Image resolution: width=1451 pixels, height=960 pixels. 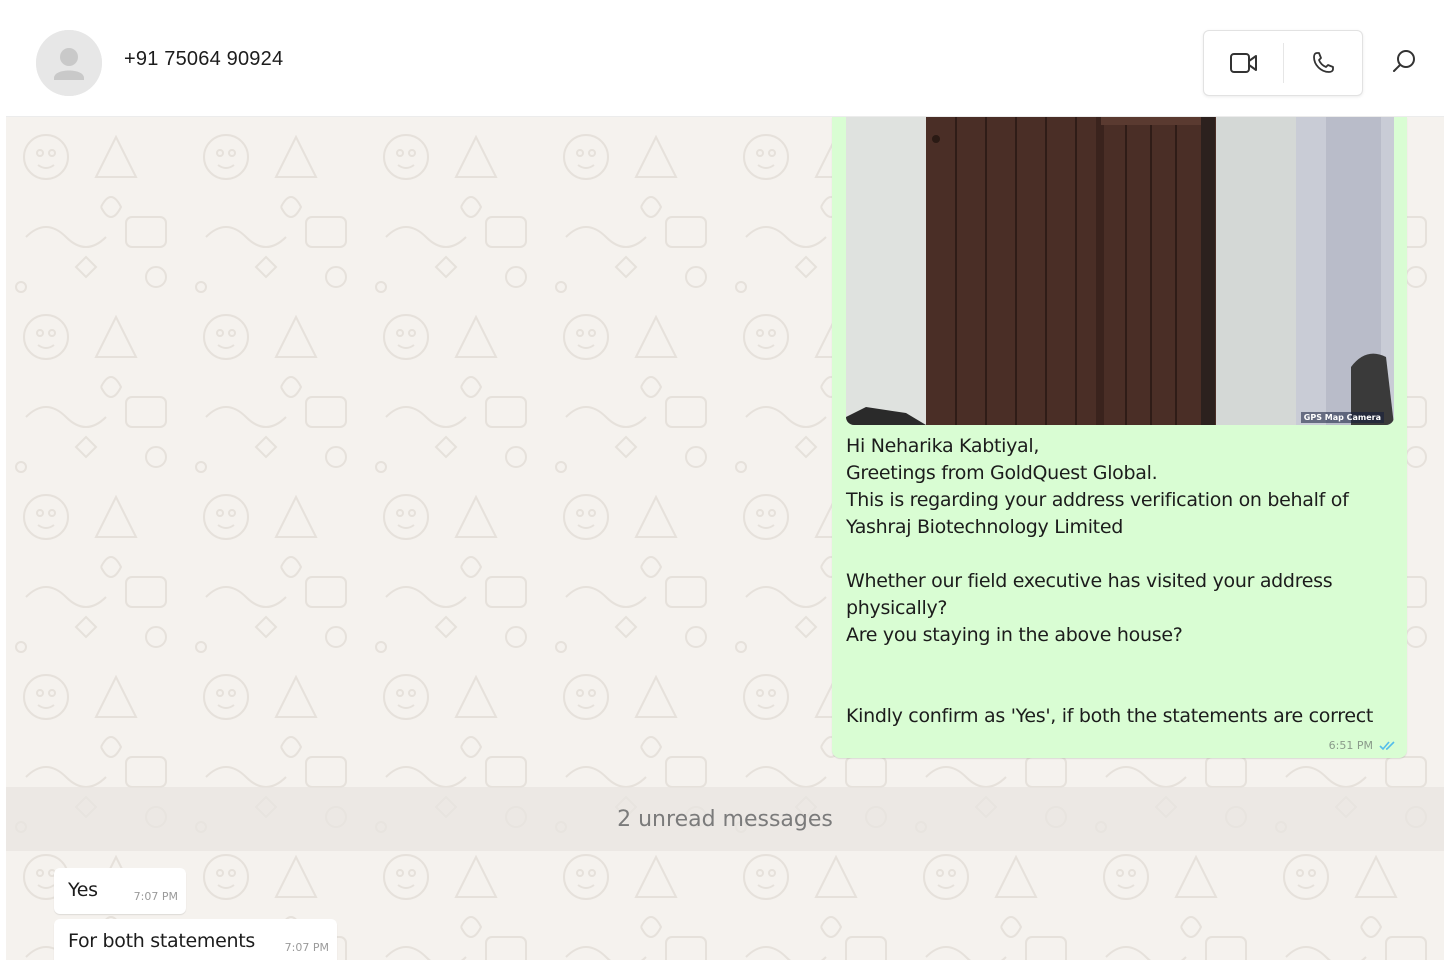 I want to click on photo-watermark: GPS Map Camera, so click(x=1342, y=417).